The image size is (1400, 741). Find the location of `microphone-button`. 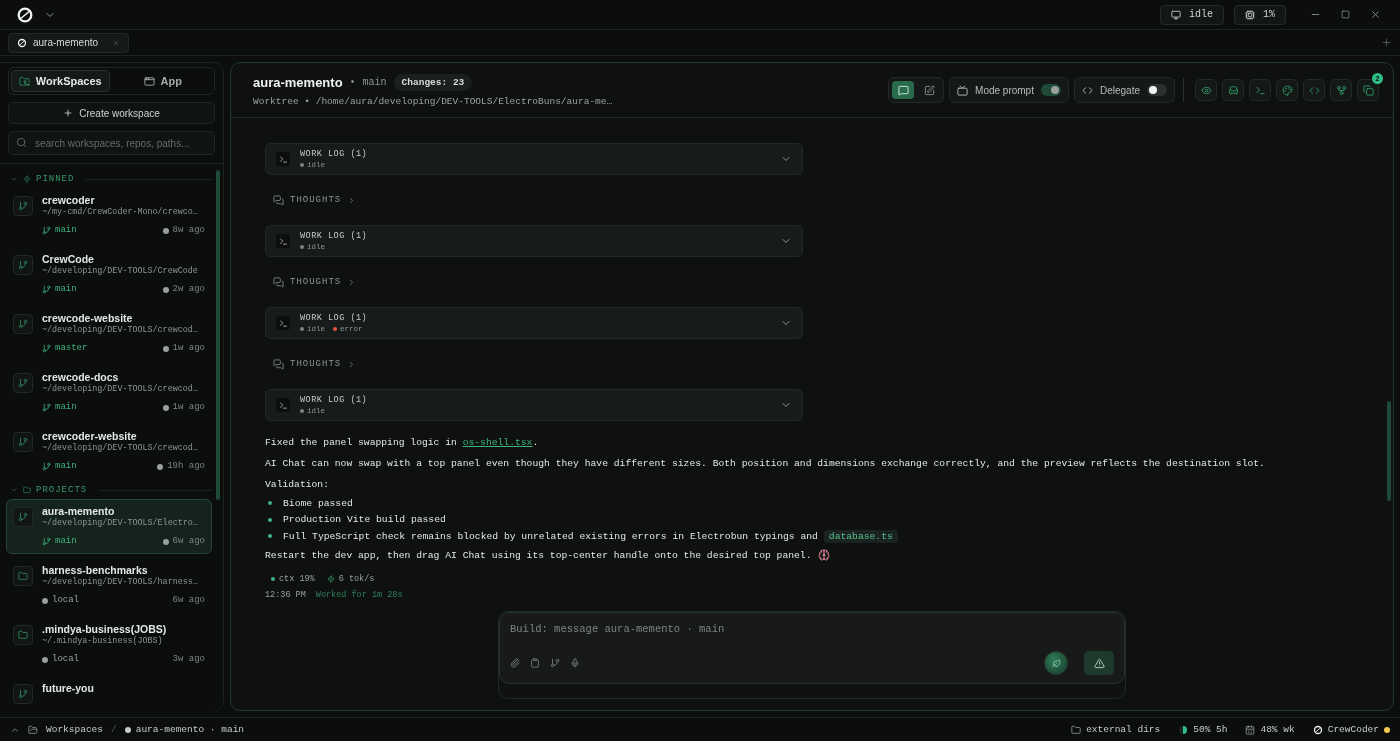

microphone-button is located at coordinates (575, 663).